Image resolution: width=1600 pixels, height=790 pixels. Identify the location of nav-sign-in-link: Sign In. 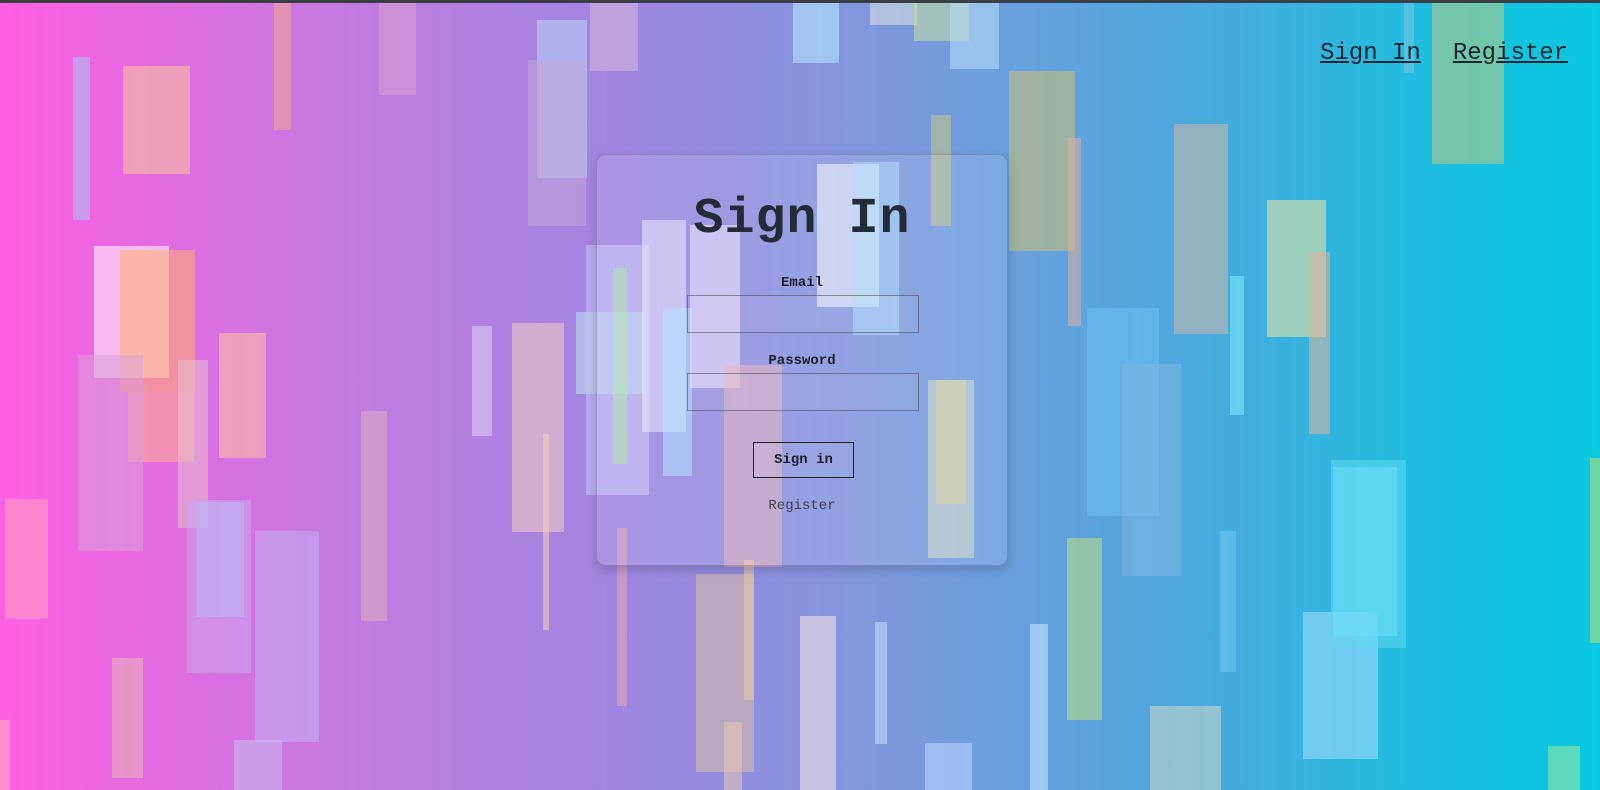
(1370, 53).